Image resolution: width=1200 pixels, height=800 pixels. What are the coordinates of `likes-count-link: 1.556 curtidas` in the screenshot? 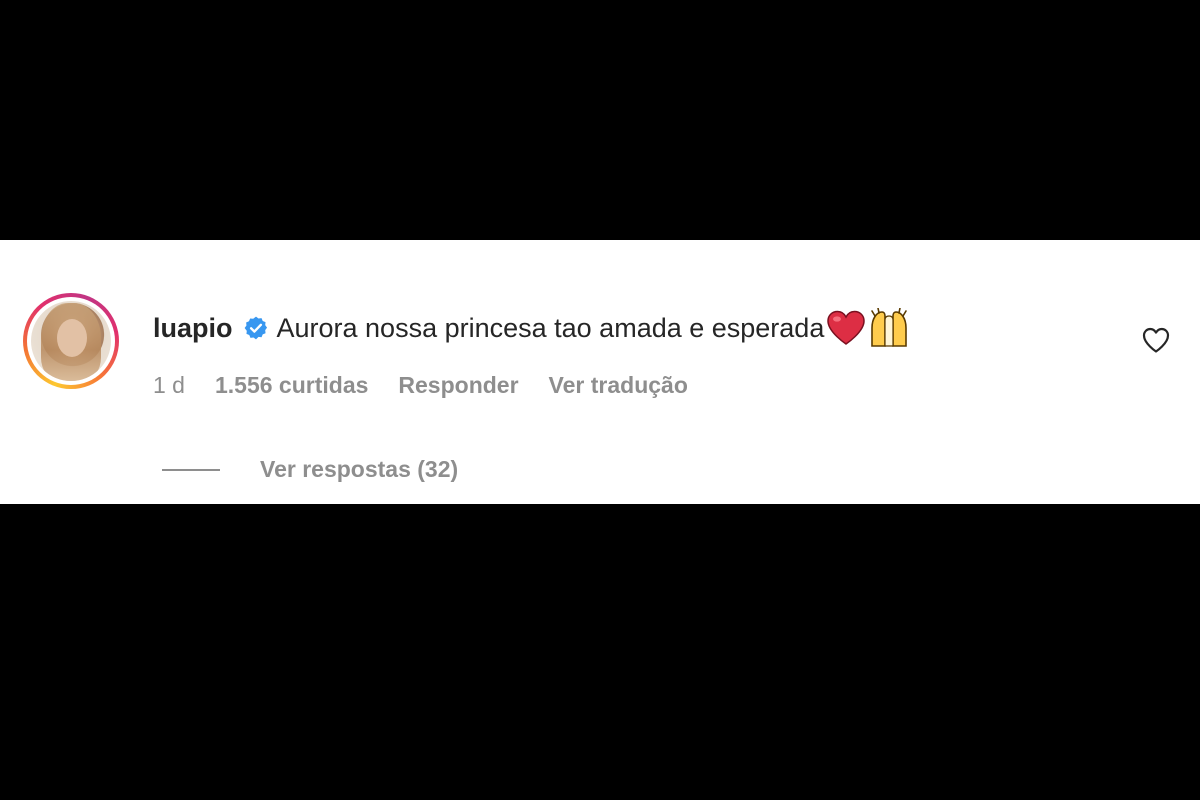 It's located at (291, 385).